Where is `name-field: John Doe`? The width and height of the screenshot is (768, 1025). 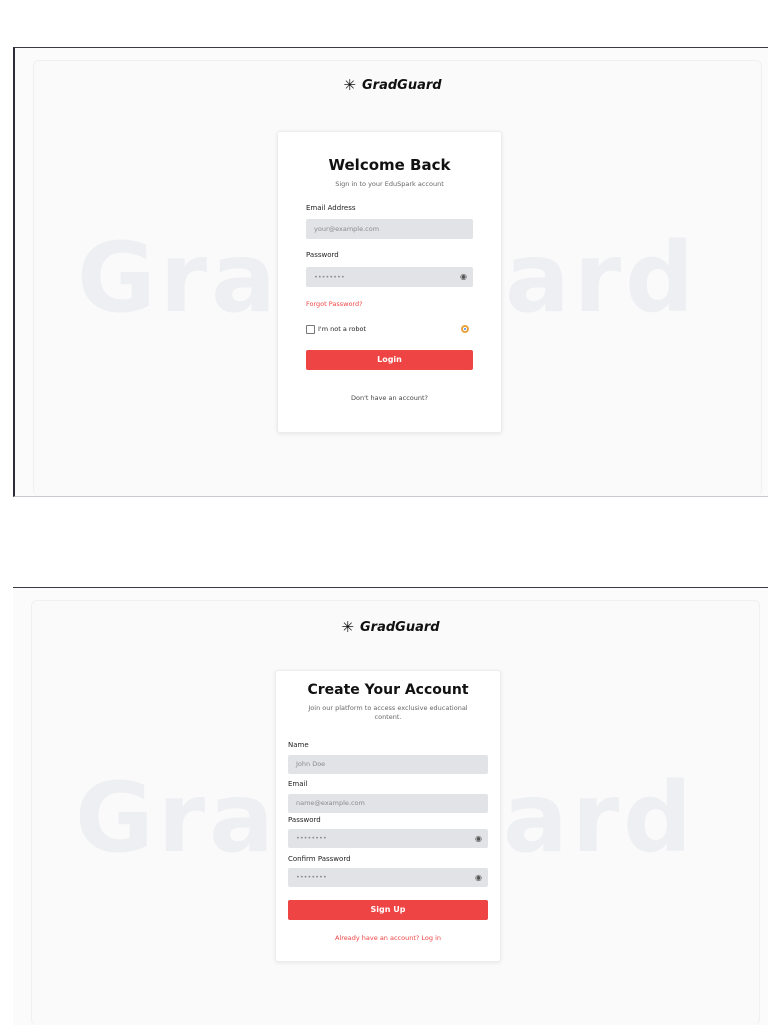 name-field: John Doe is located at coordinates (388, 764).